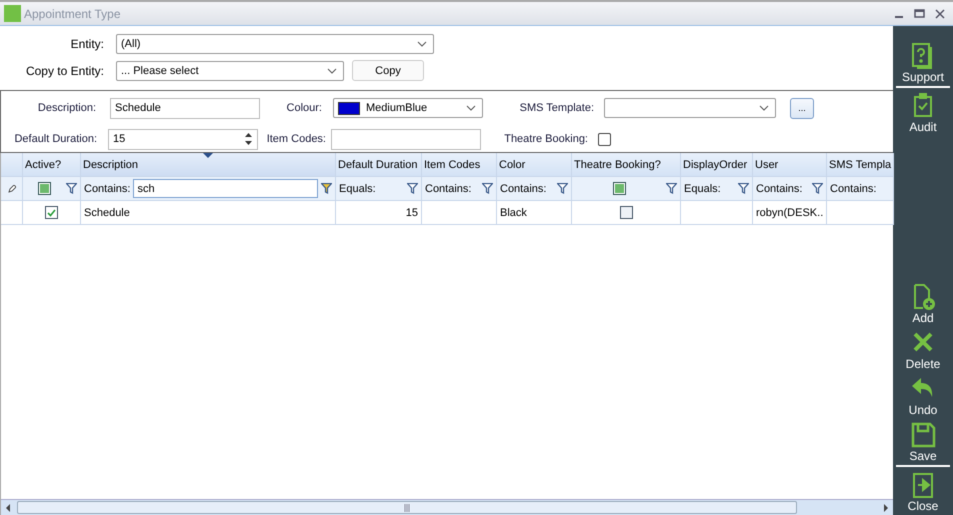 The height and width of the screenshot is (515, 953). Describe the element at coordinates (407, 508) in the screenshot. I see `grip-icon` at that location.